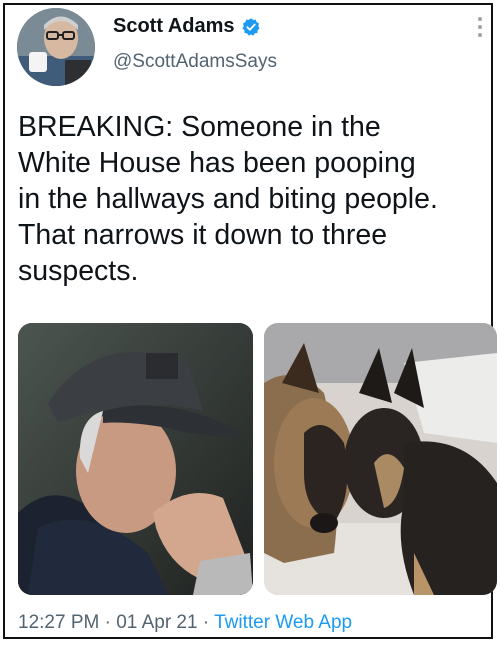  I want to click on username-handle: @ScottAdamsSays, so click(195, 62).